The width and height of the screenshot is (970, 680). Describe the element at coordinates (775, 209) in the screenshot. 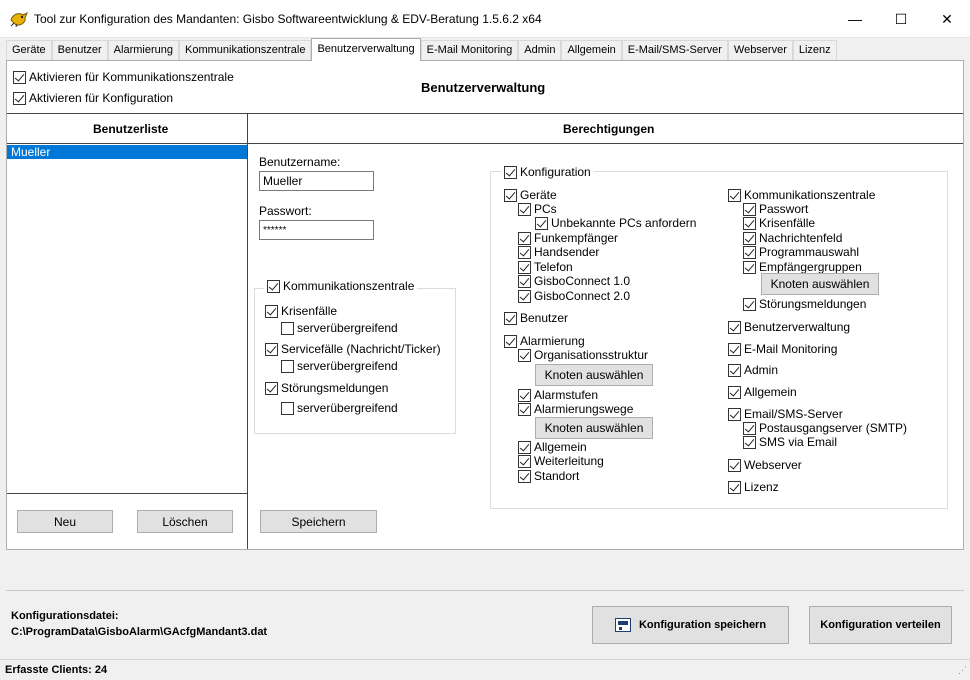

I see `cfg-passwort-checkbox: Passwort` at that location.